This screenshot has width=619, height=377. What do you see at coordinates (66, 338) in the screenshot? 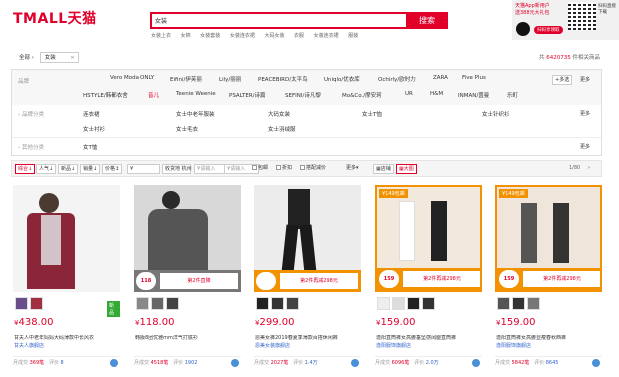
I see `product-title: 甘夫人中老年妈妈大码薄款中长风衣` at bounding box center [66, 338].